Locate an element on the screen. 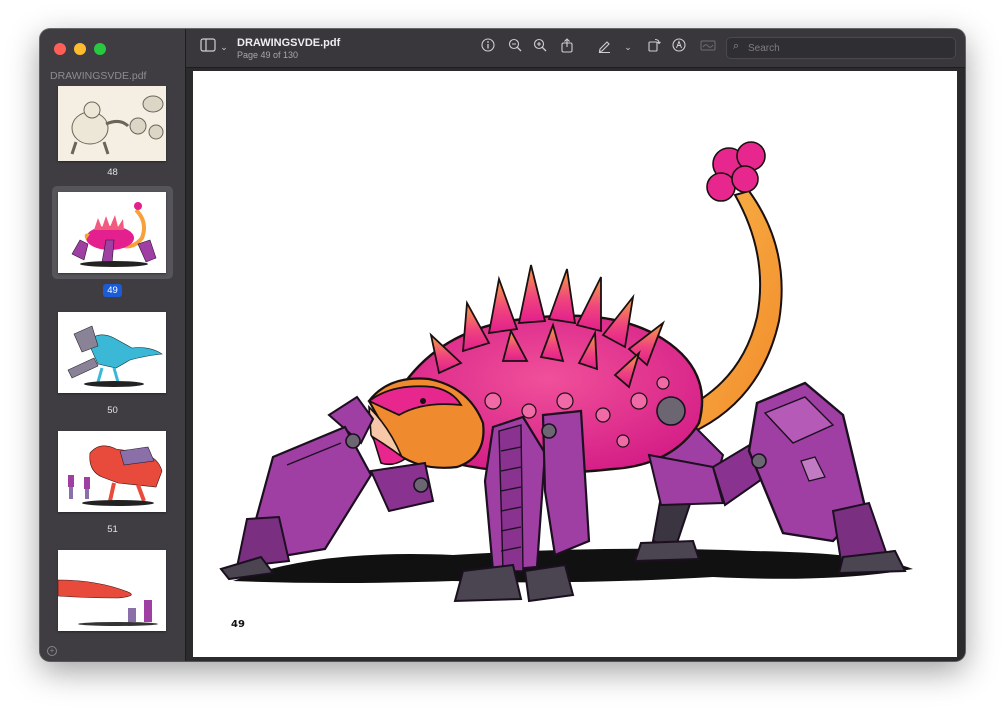  thumbnail-49-art is located at coordinates (114, 234).